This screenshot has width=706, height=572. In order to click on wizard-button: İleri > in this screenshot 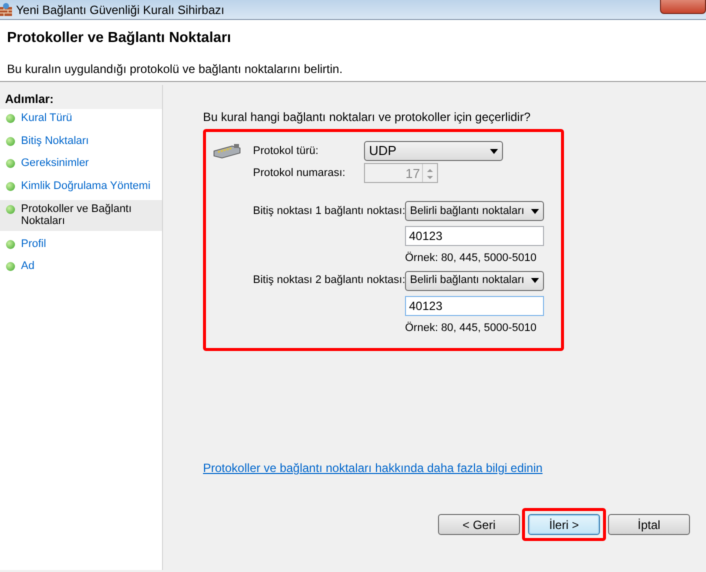, I will do `click(564, 524)`.